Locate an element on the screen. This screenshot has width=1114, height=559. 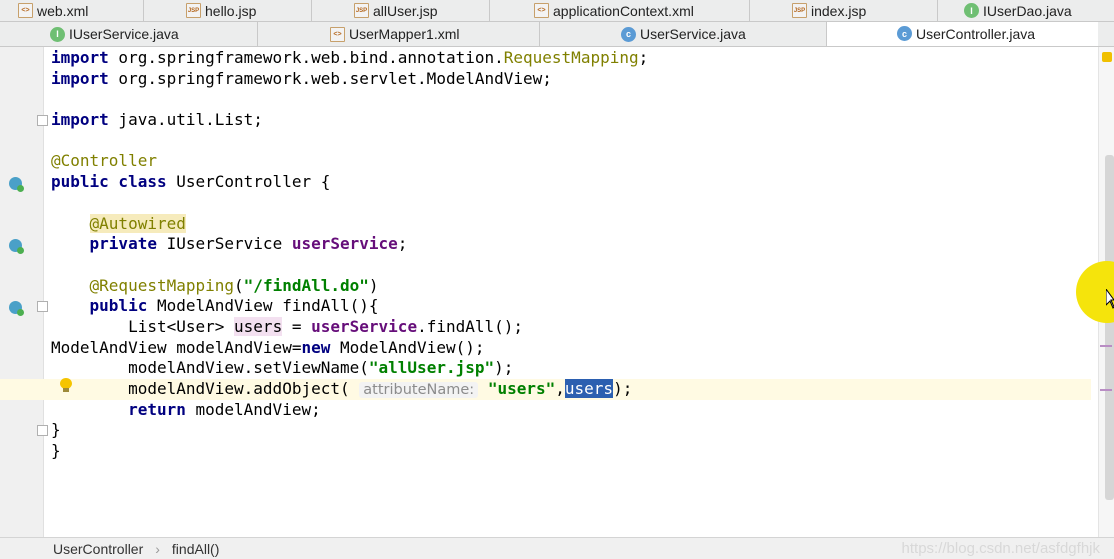
tab-web-xml: <> web.xml is located at coordinates (72, 10).